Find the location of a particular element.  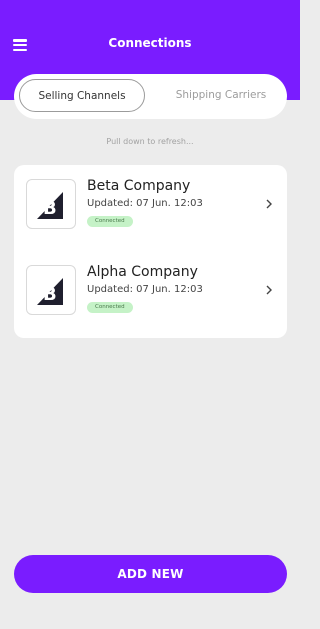

connection-name: Alpha Company is located at coordinates (142, 272).